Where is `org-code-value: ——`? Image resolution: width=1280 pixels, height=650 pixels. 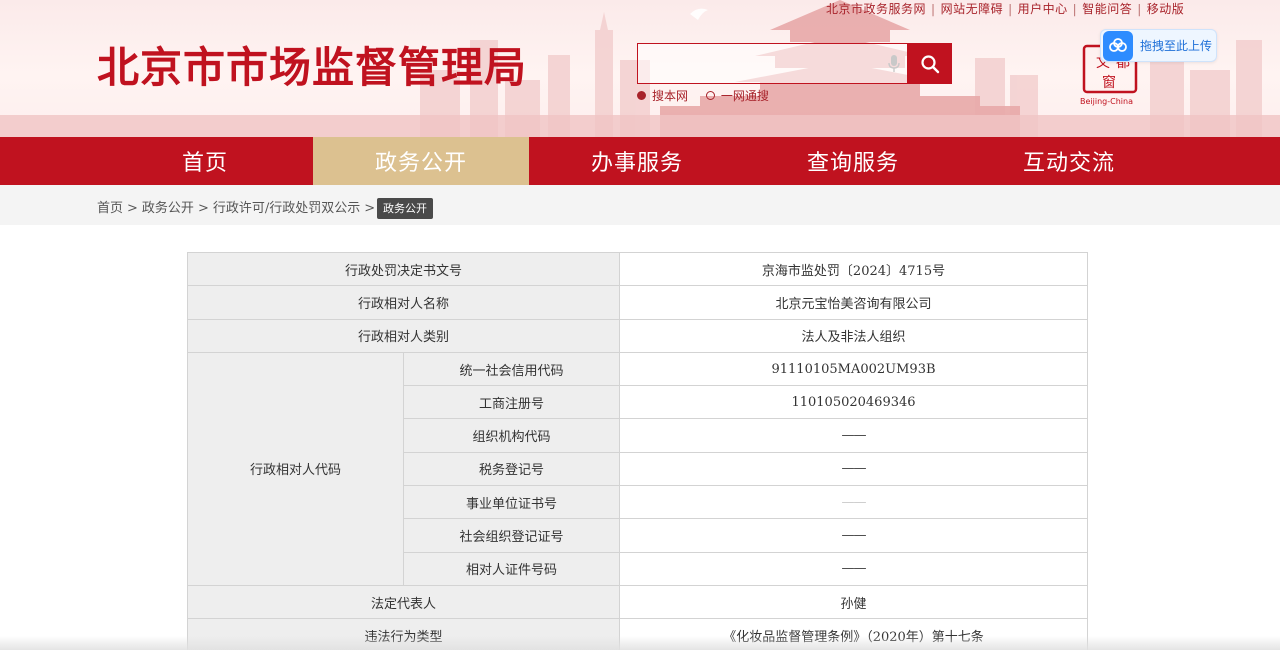
org-code-value: —— is located at coordinates (854, 435).